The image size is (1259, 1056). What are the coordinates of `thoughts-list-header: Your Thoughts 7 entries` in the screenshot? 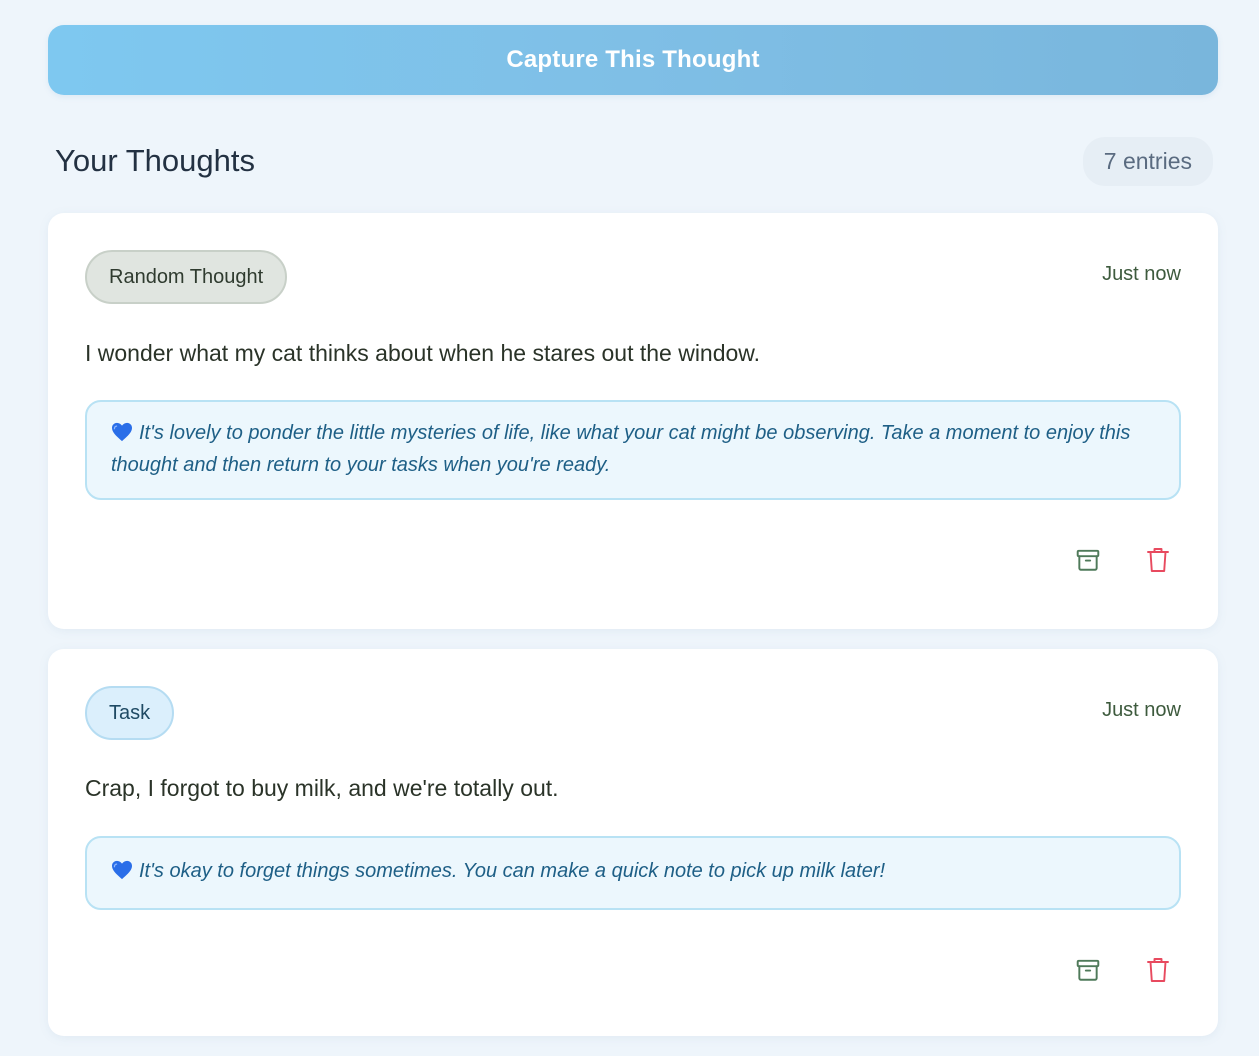 It's located at (634, 161).